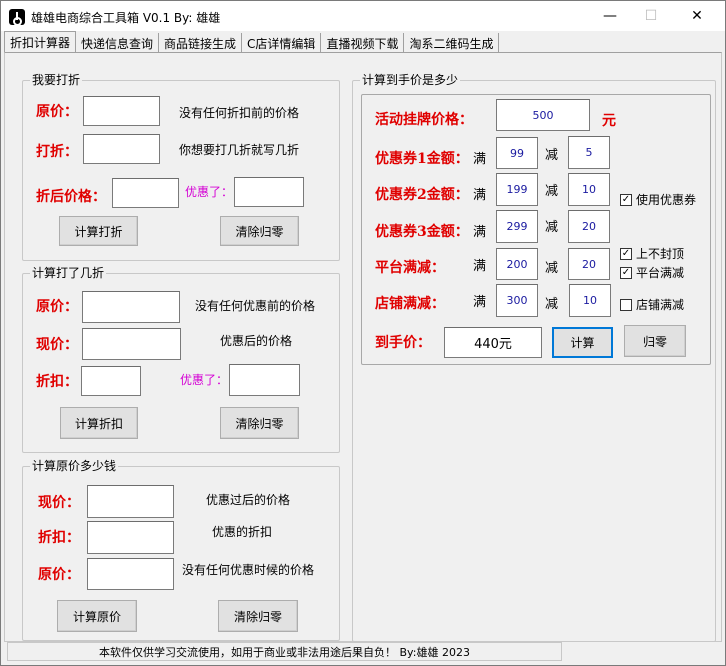 This screenshot has height=666, width=726. What do you see at coordinates (57, 382) in the screenshot?
I see `rate-label: 折扣：` at bounding box center [57, 382].